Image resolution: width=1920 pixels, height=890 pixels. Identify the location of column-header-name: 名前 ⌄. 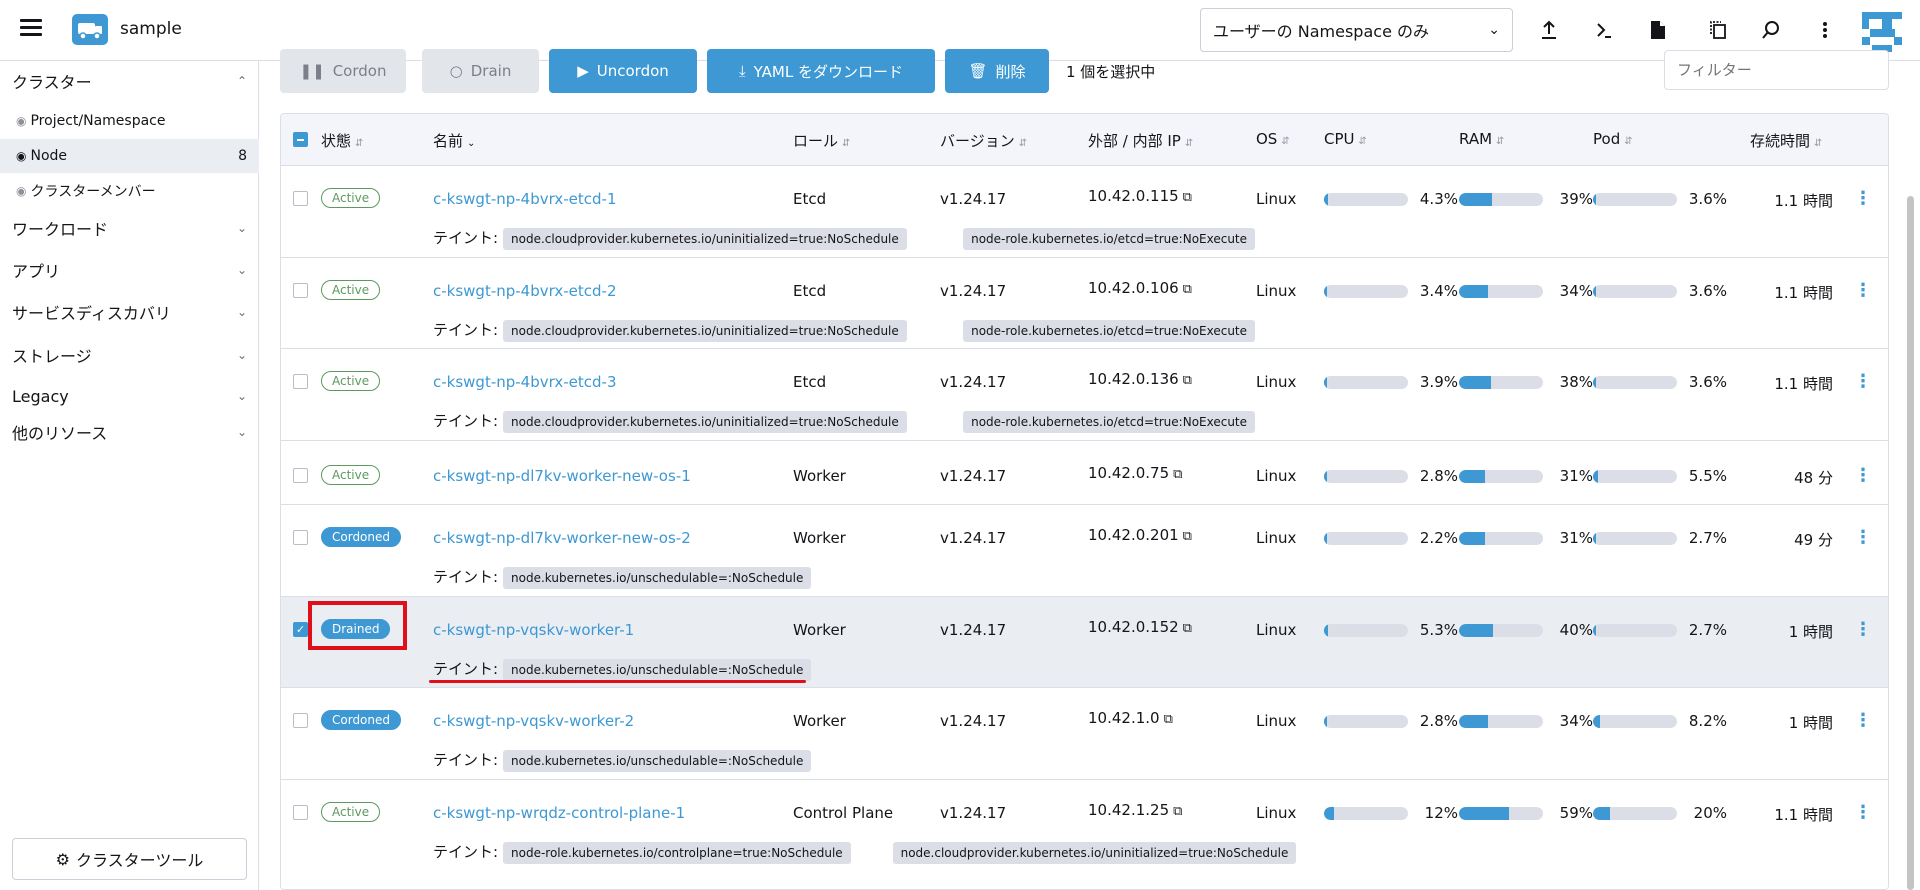
(454, 140).